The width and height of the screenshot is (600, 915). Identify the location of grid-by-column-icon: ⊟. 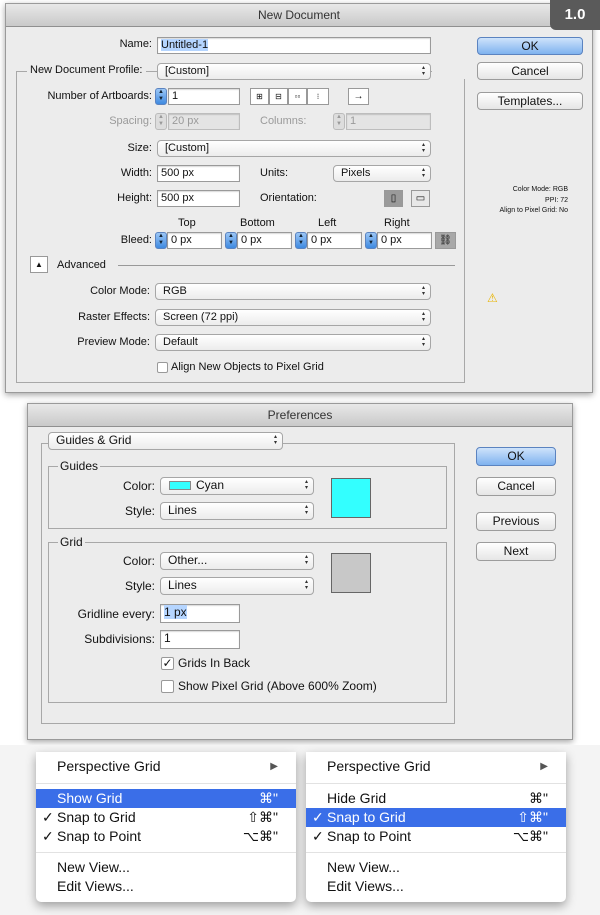
(278, 96).